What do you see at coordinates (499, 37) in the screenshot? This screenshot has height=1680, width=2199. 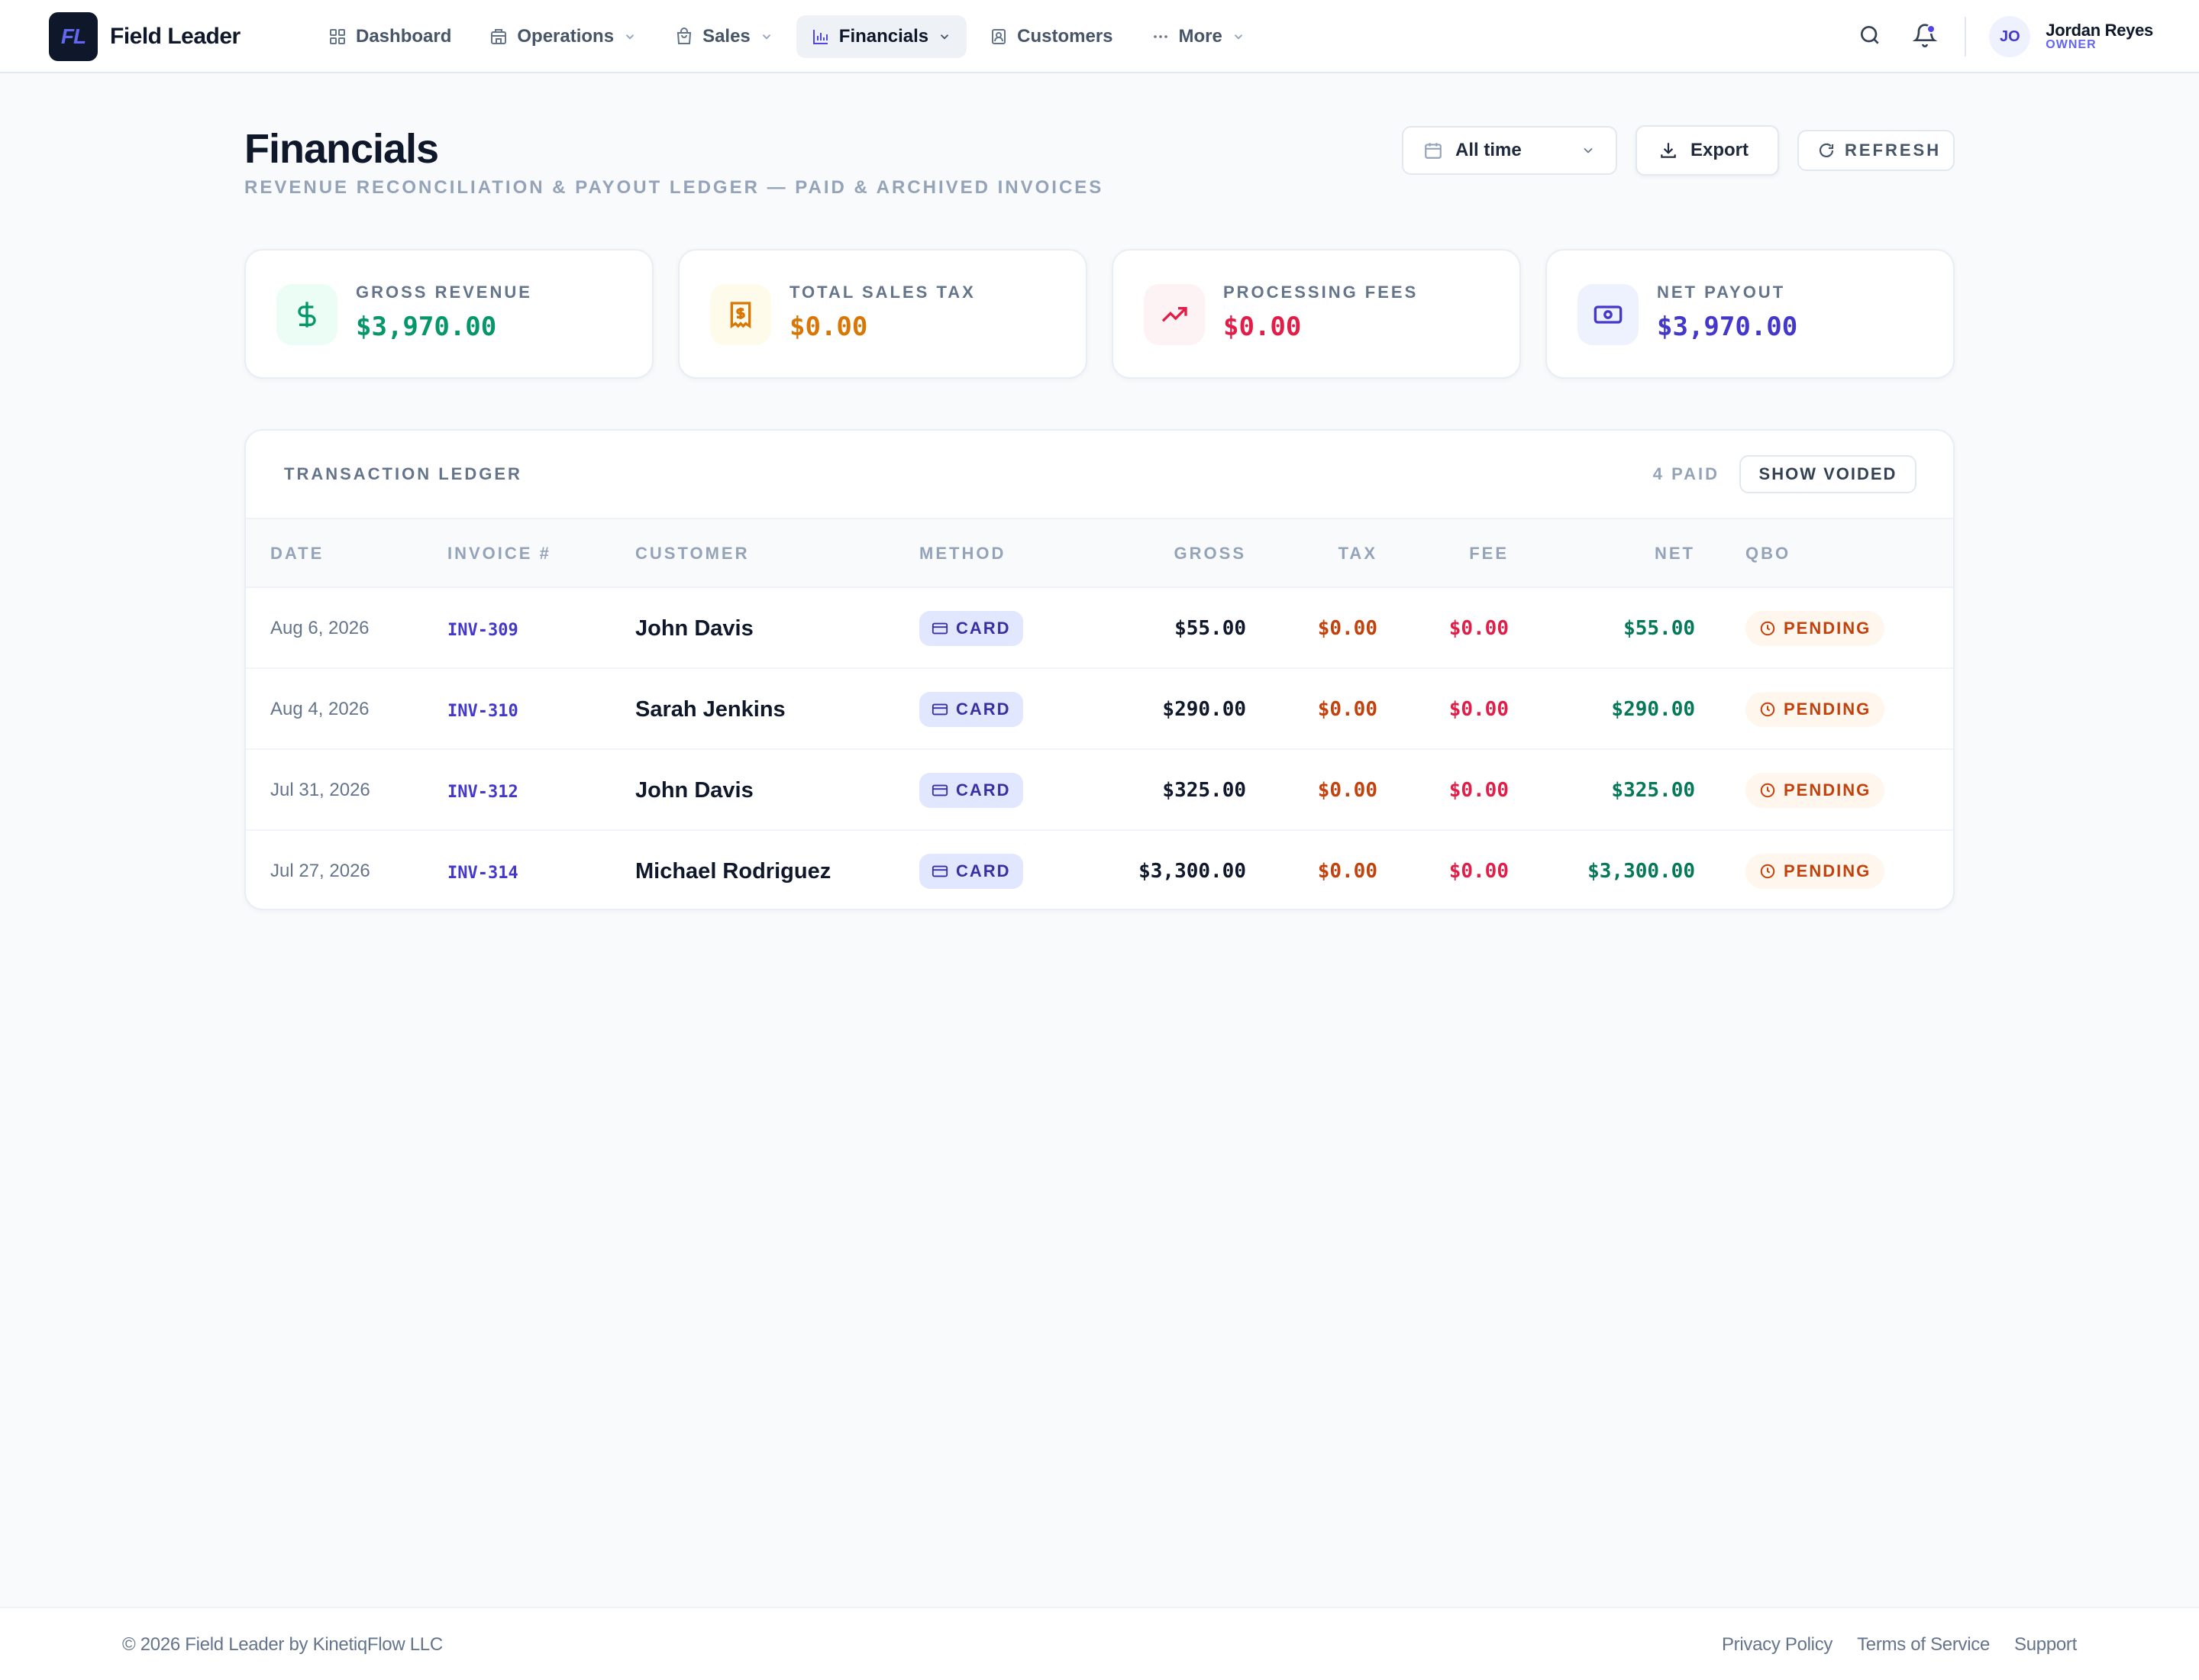 I see `building-icon` at bounding box center [499, 37].